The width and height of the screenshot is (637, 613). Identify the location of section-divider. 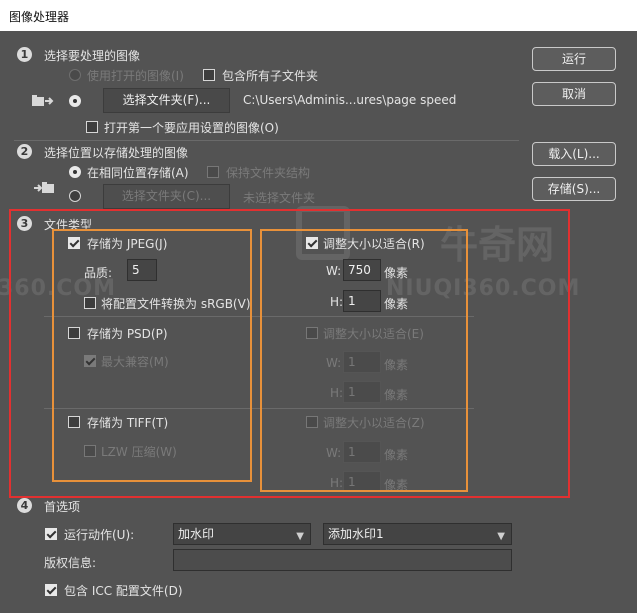
(266, 140).